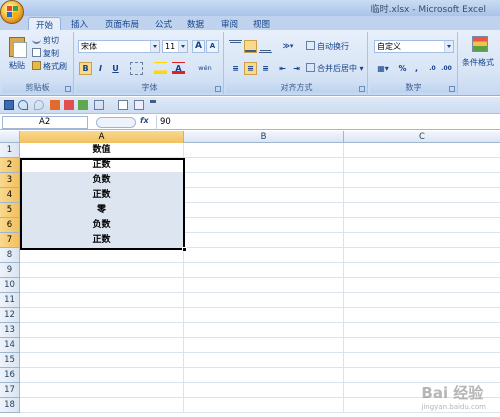  What do you see at coordinates (10, 180) in the screenshot?
I see `row-header: 3` at bounding box center [10, 180].